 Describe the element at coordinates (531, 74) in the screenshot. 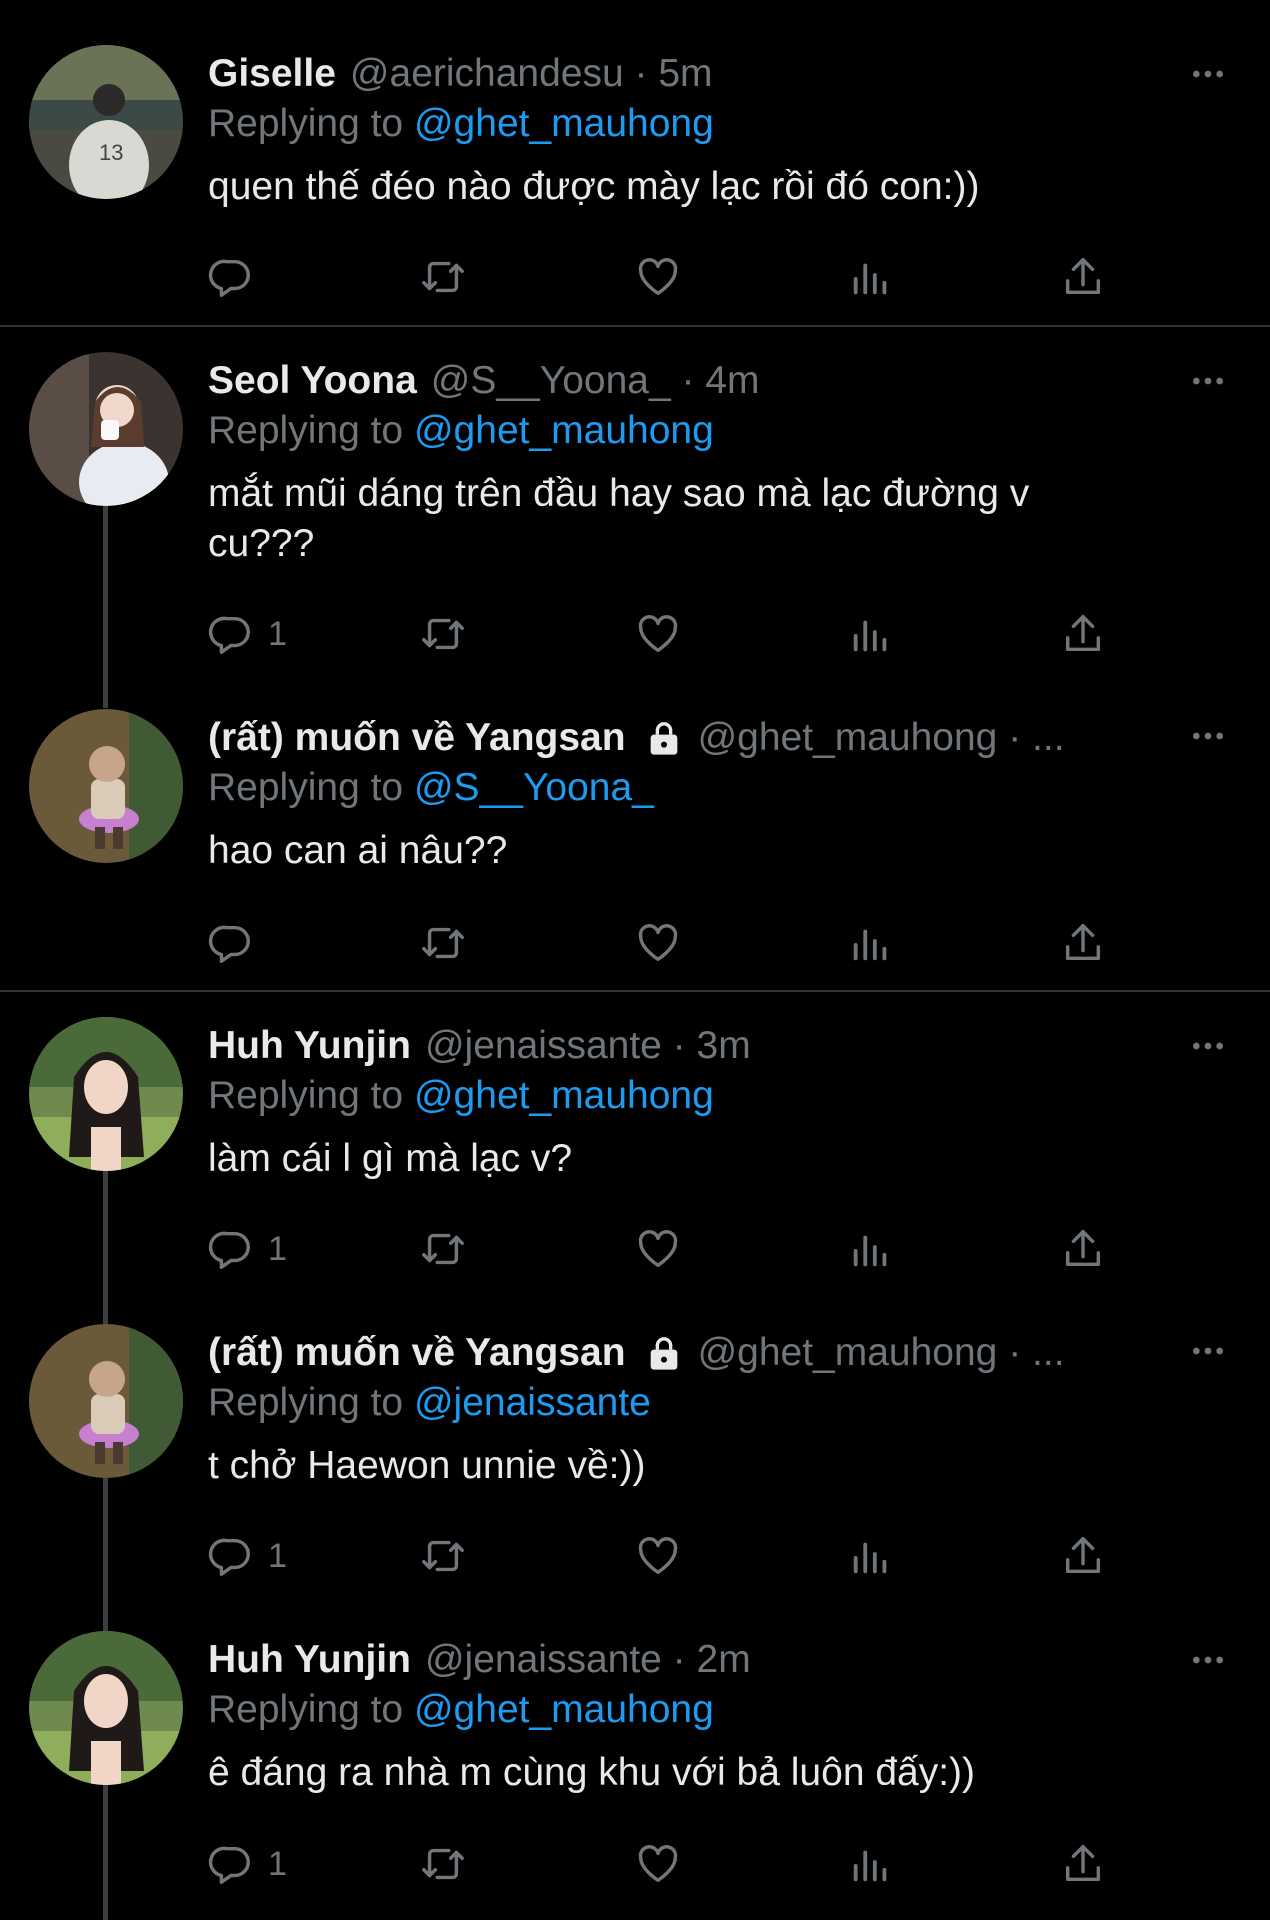

I see `user-handle: @aerichandesu · 5m` at that location.